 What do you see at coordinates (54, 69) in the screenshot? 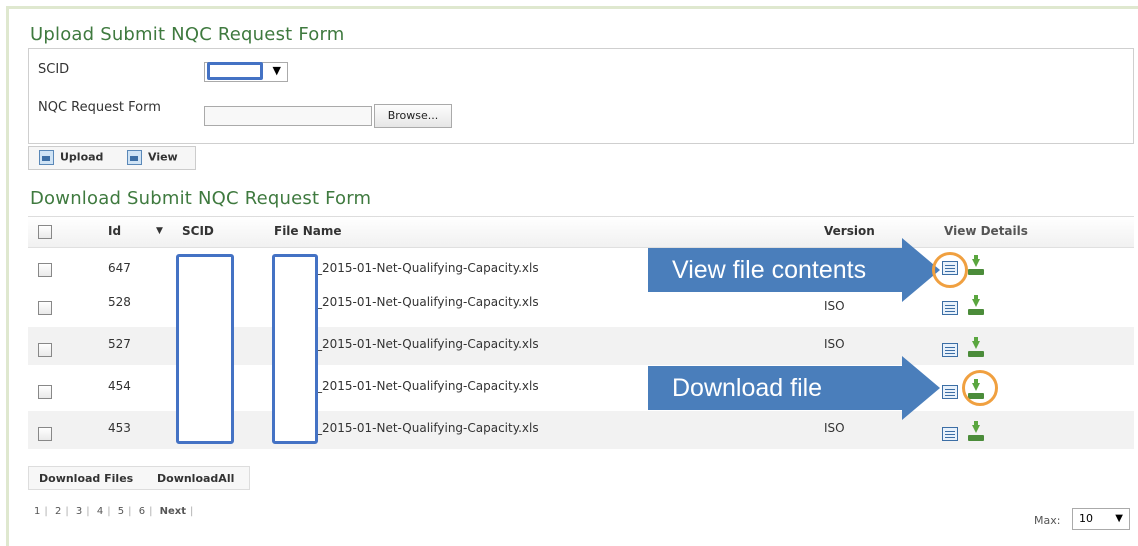
I see `scid-label: SCID` at bounding box center [54, 69].